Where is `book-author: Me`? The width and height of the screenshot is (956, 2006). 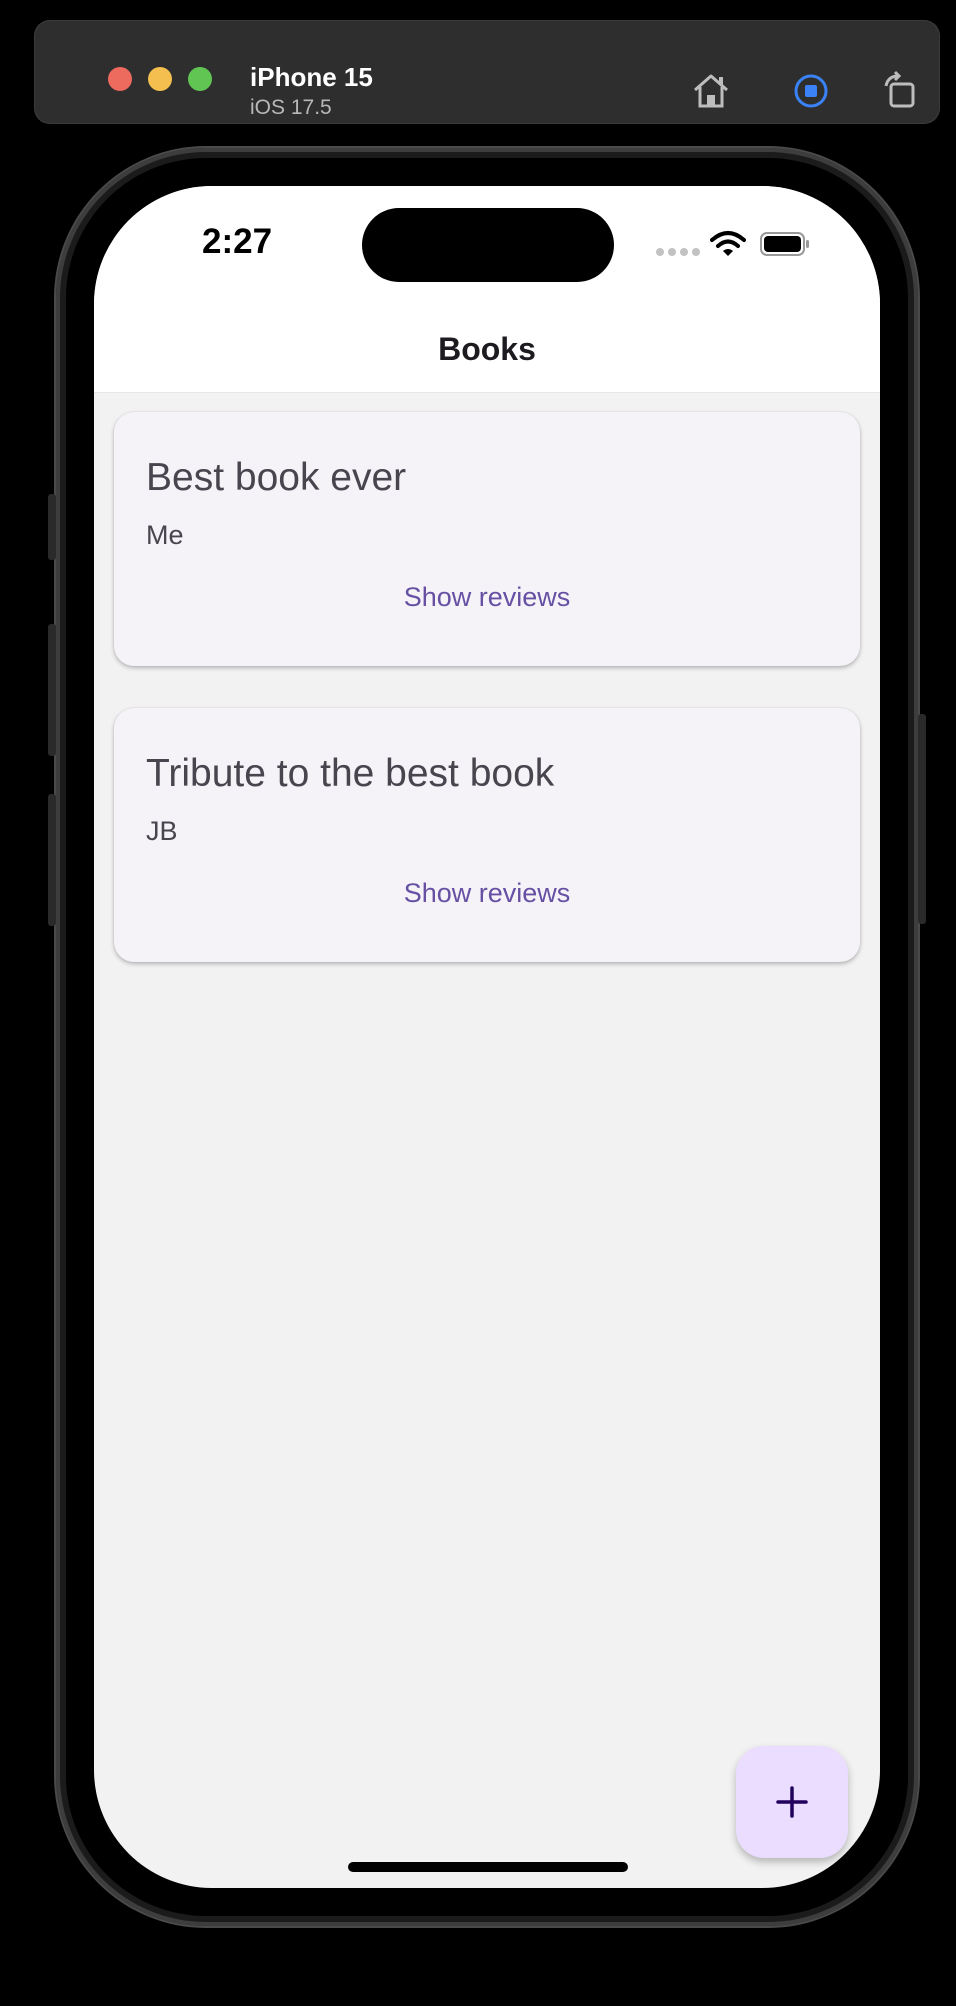 book-author: Me is located at coordinates (165, 535).